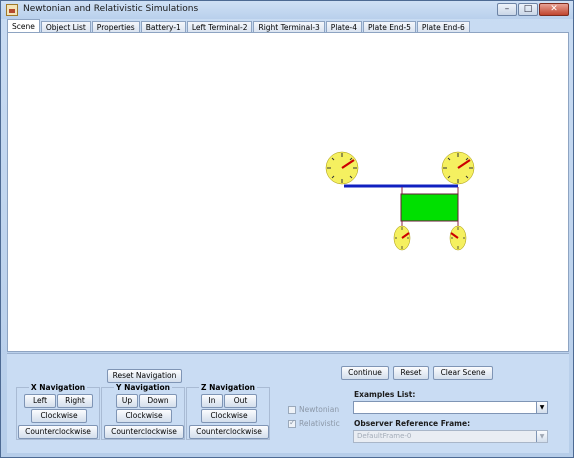 Image resolution: width=574 pixels, height=458 pixels. I want to click on reset-navigation-button: Reset Navigation, so click(144, 376).